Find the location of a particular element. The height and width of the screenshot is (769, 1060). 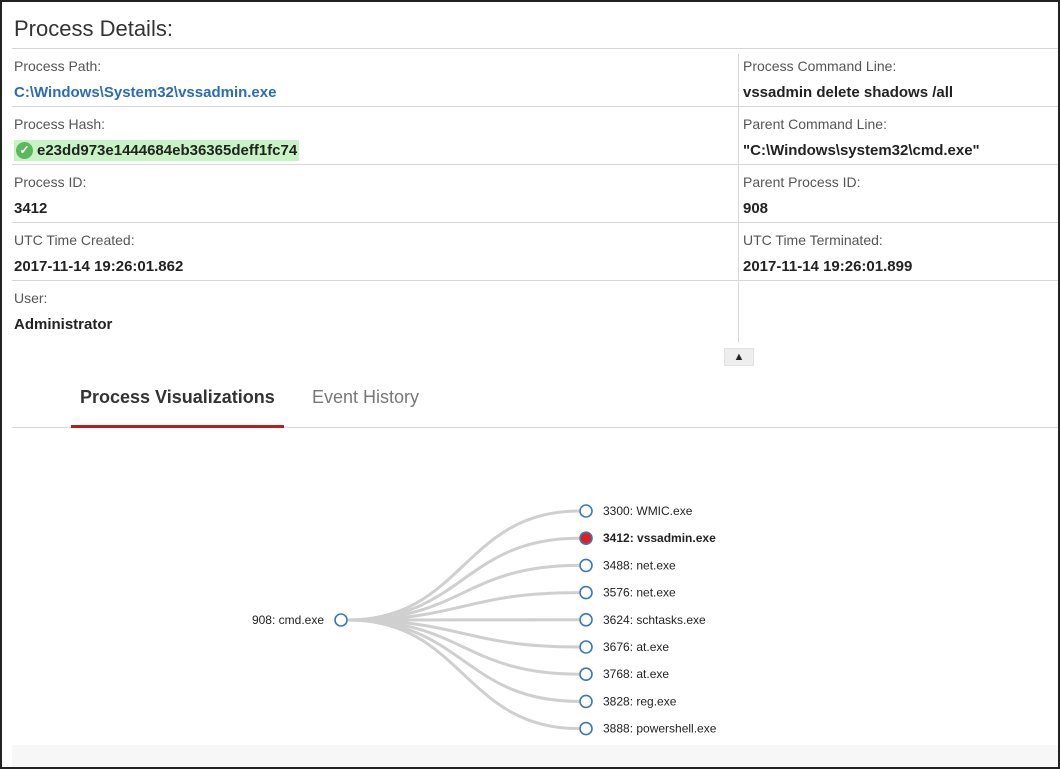

process-hash-value: e23dd973e1444684eb36365deff1fc74 is located at coordinates (167, 150).